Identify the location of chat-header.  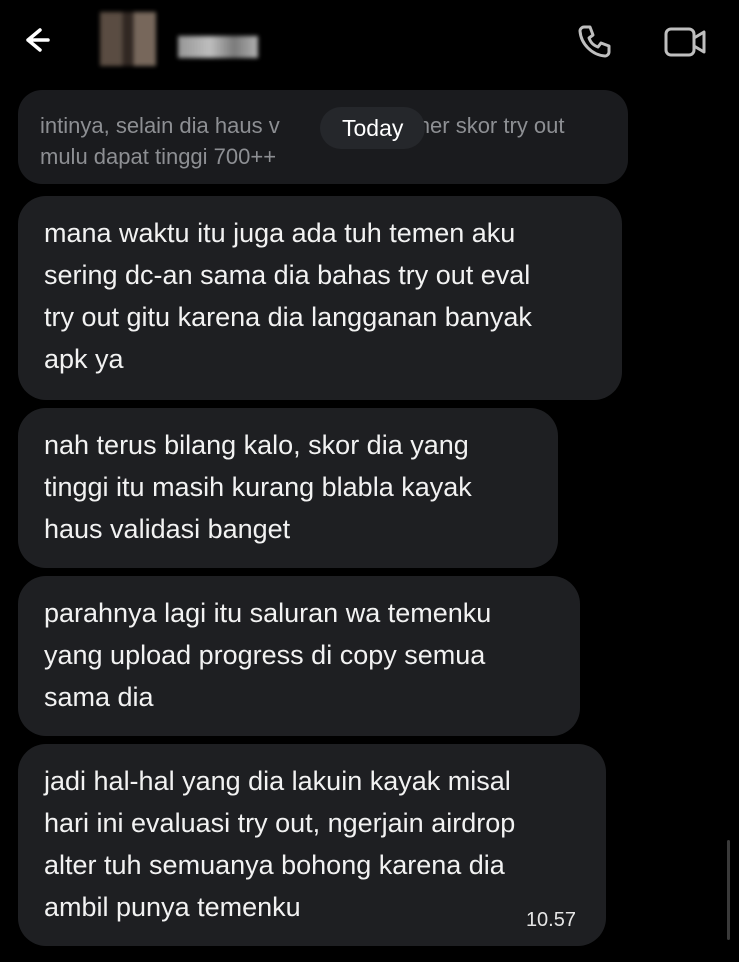
(369, 44).